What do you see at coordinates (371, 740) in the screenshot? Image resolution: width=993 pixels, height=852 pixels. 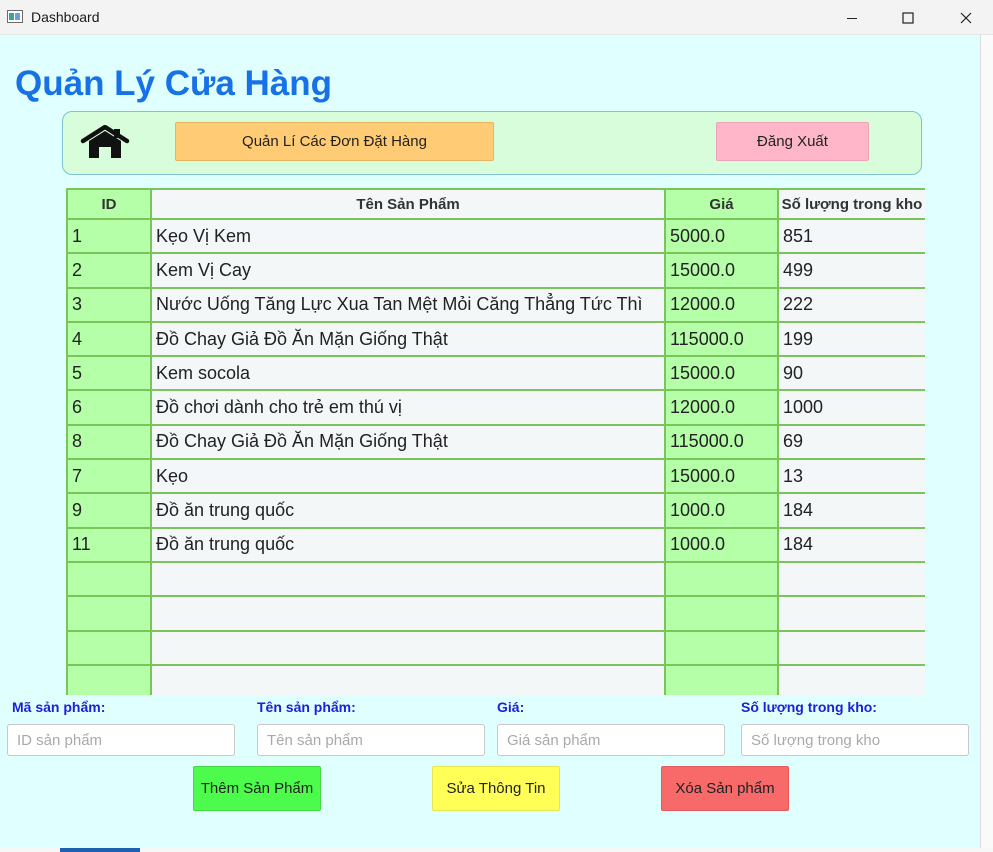 I see `product-name-input` at bounding box center [371, 740].